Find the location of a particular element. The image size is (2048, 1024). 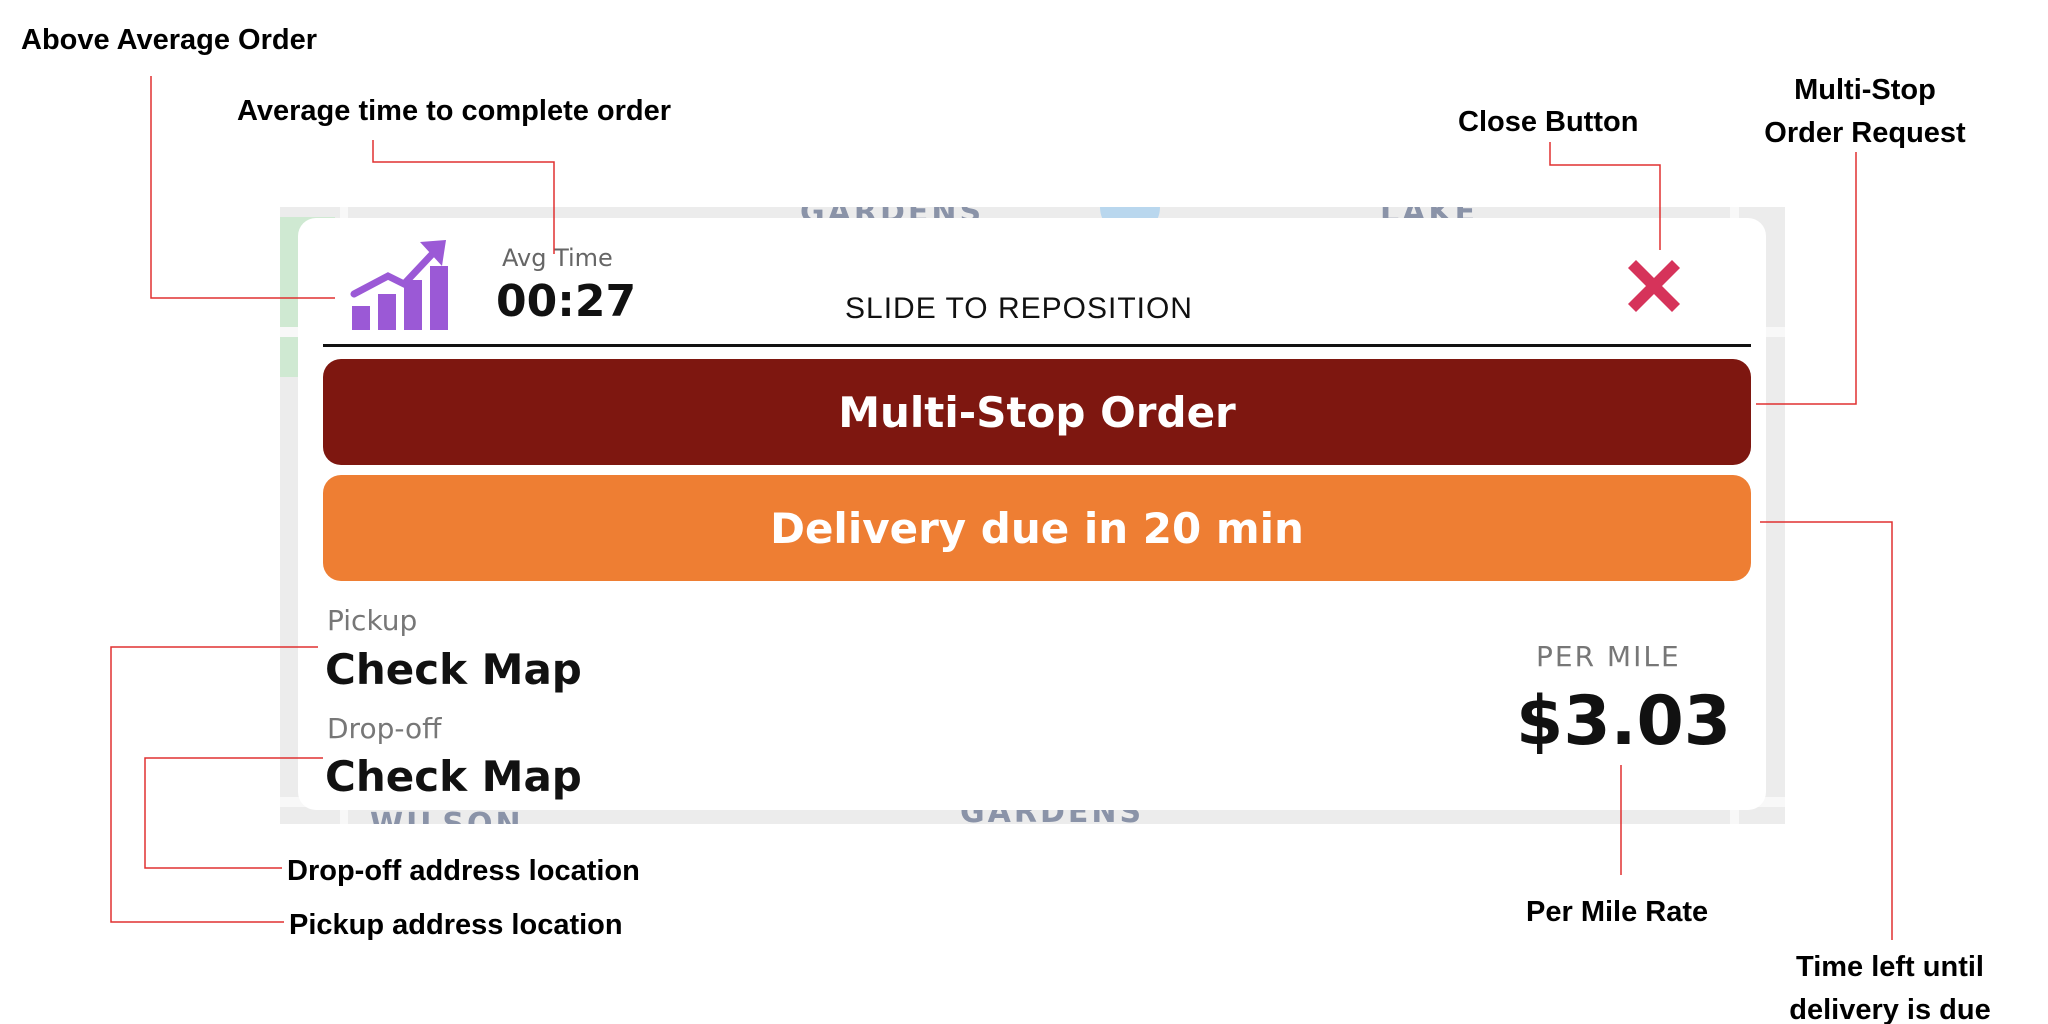

annotation-dropoff-address: Drop-off address location is located at coordinates (463, 871).